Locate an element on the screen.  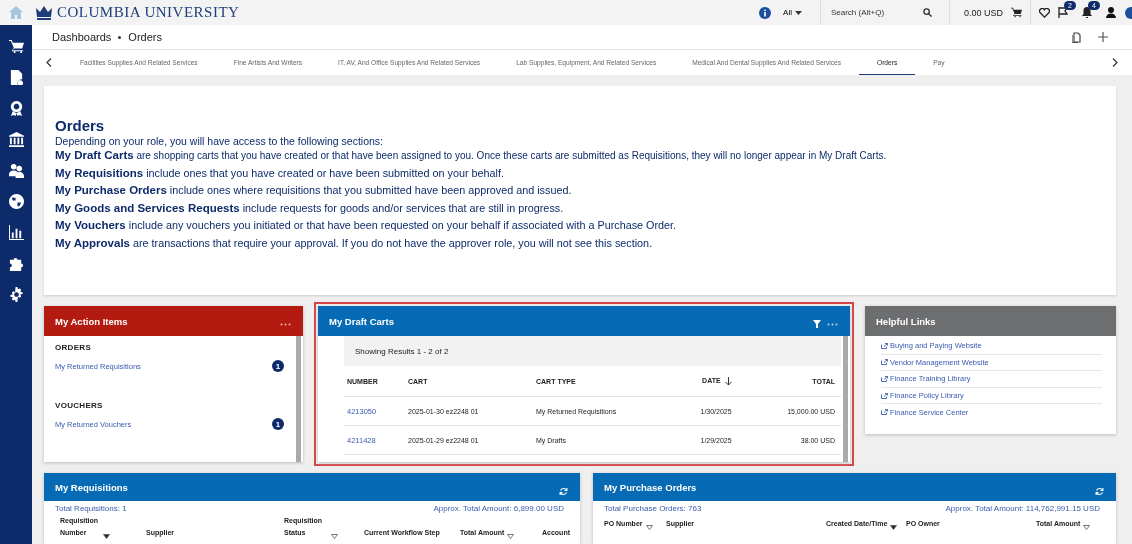
chart-icon is located at coordinates (16, 232).